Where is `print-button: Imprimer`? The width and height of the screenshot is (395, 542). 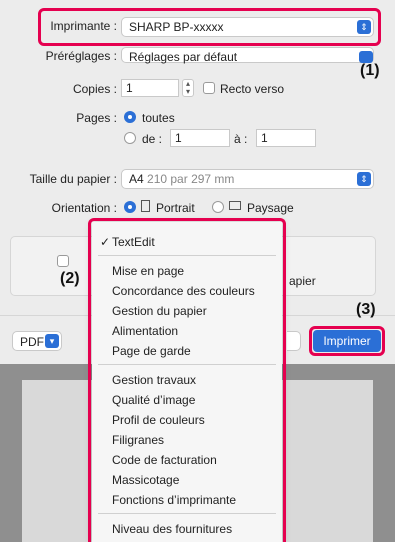 print-button: Imprimer is located at coordinates (347, 341).